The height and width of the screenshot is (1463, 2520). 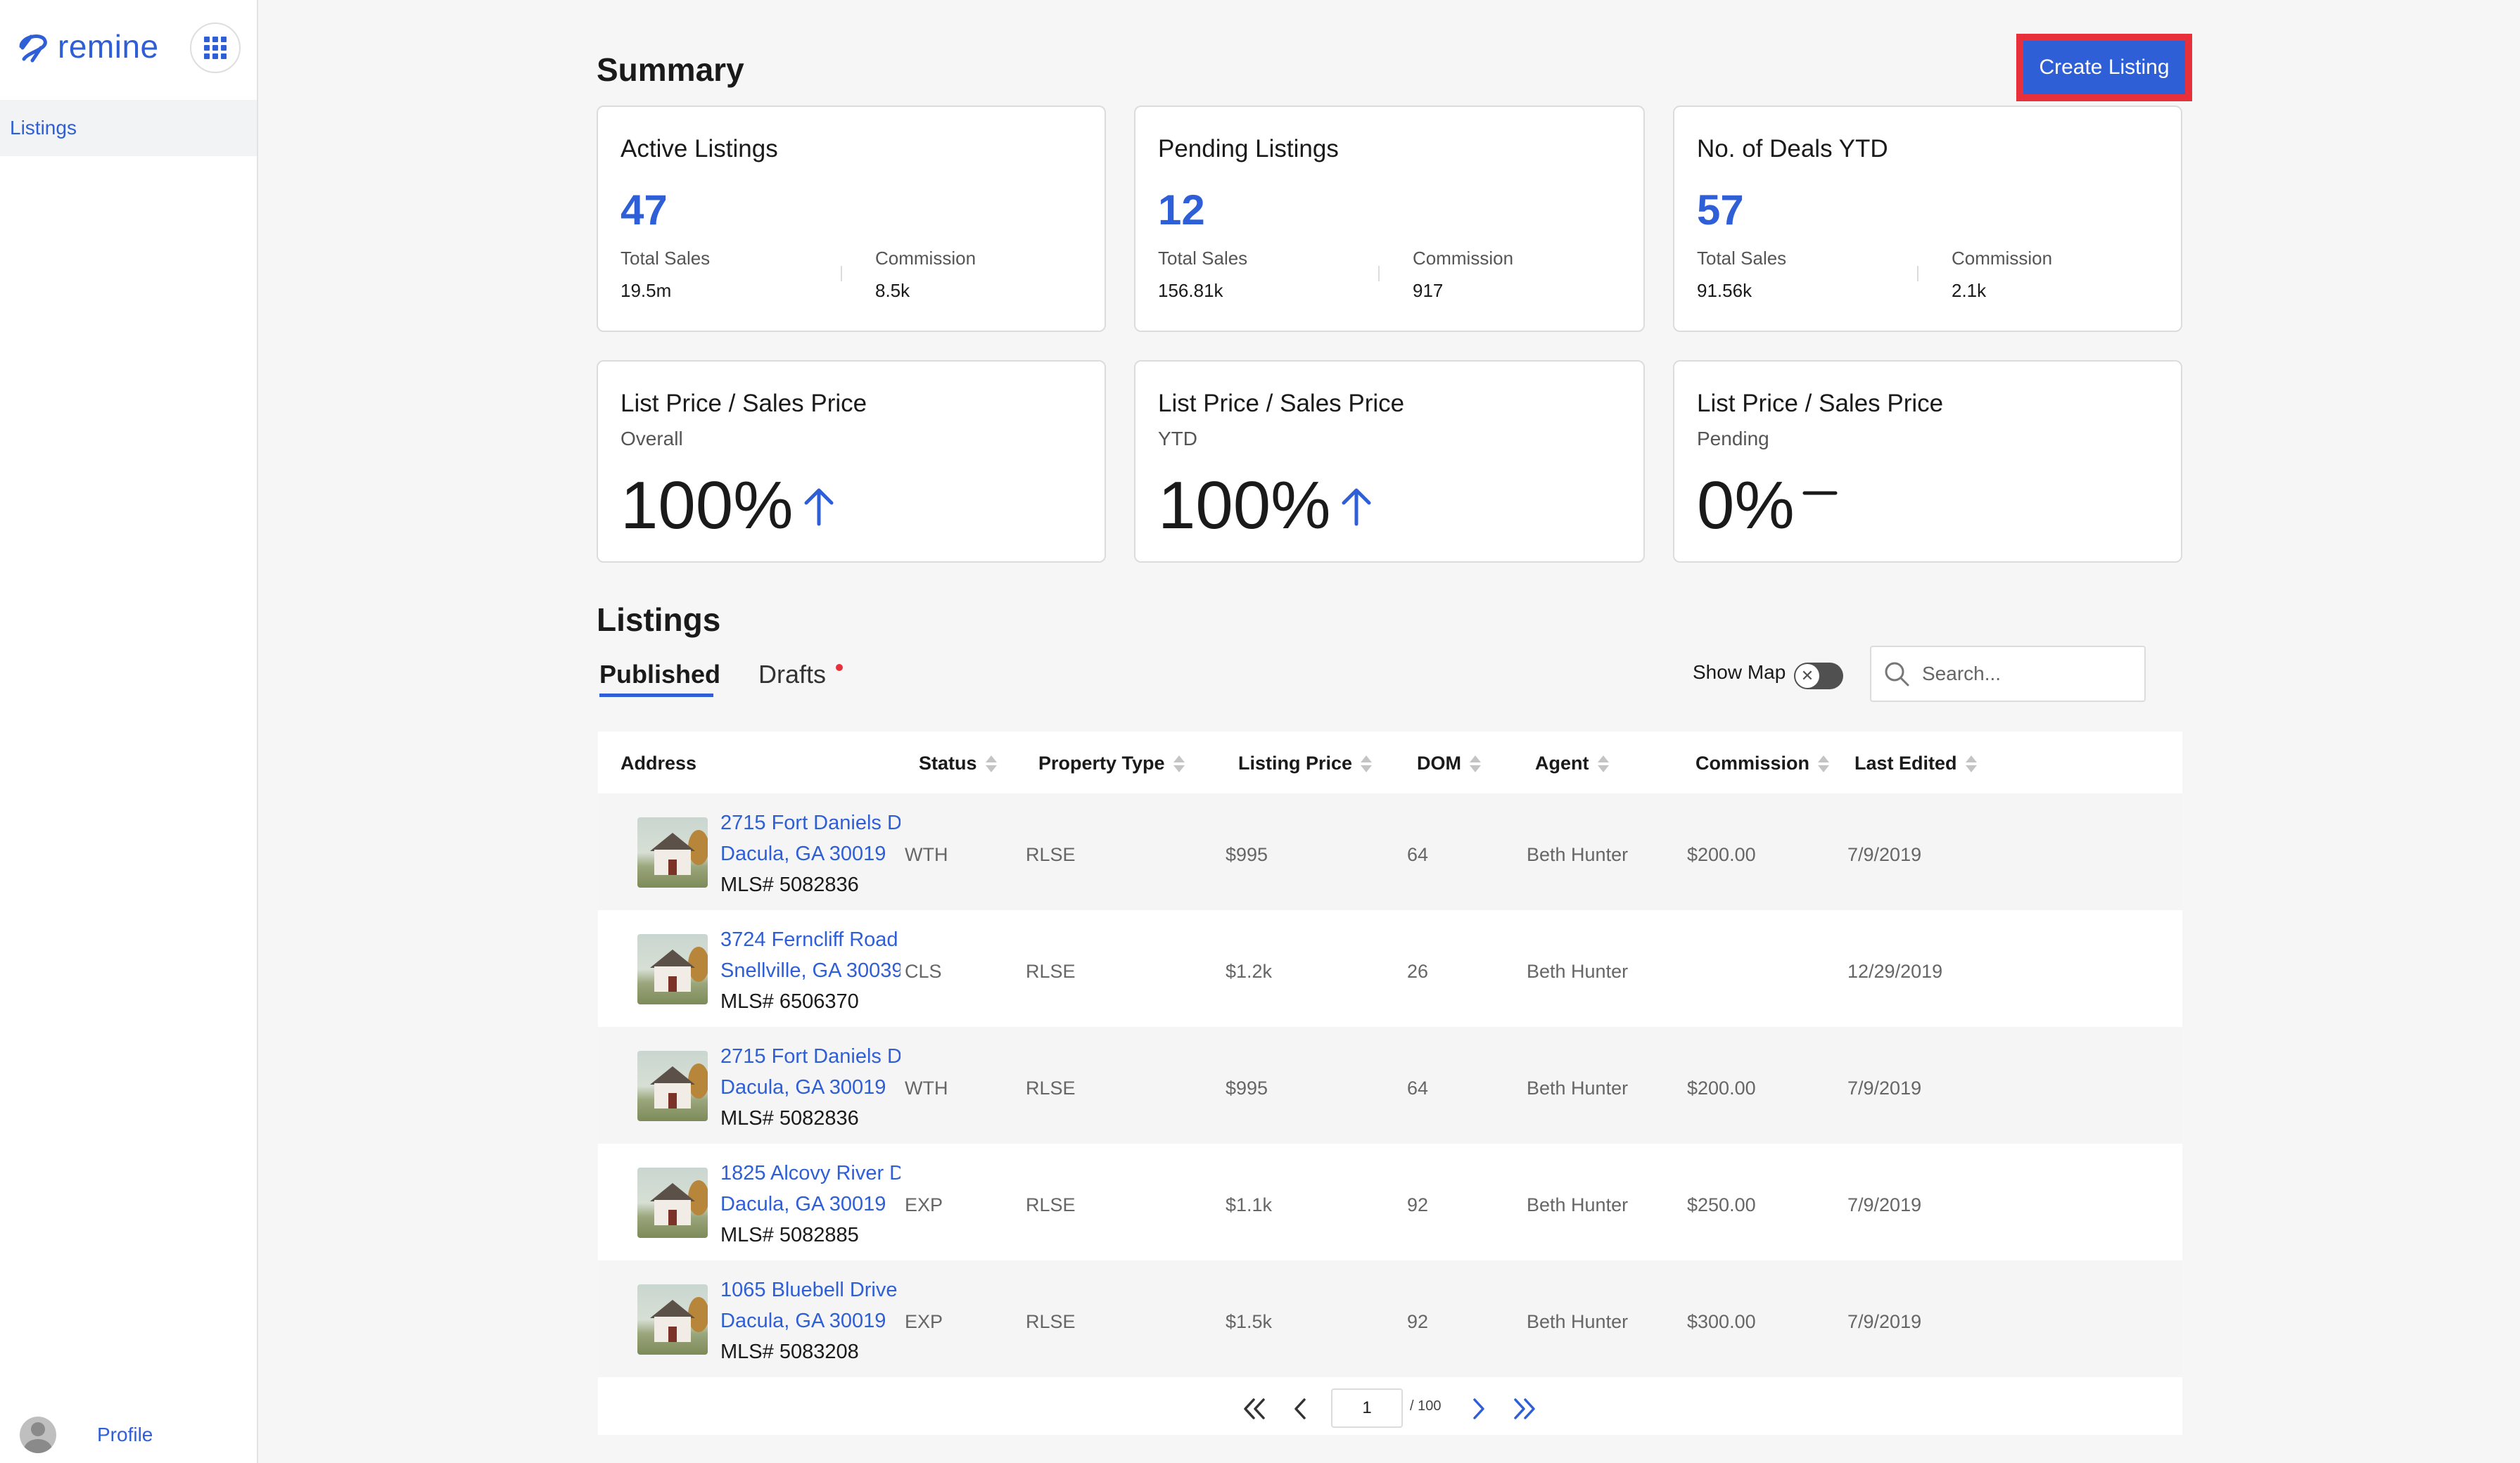 I want to click on address-line-2: Snellville, GA 30039, so click(x=811, y=971).